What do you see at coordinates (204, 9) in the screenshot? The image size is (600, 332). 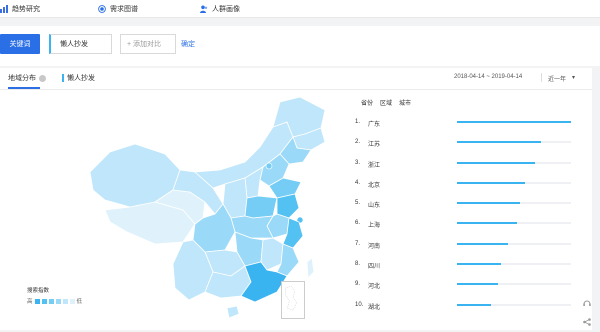 I see `people-icon` at bounding box center [204, 9].